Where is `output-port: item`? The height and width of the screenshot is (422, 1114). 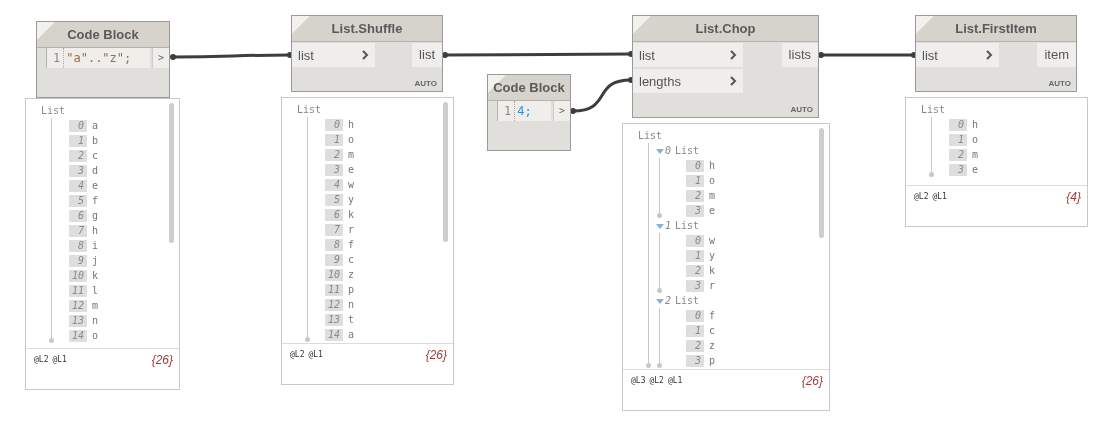
output-port: item is located at coordinates (1056, 55).